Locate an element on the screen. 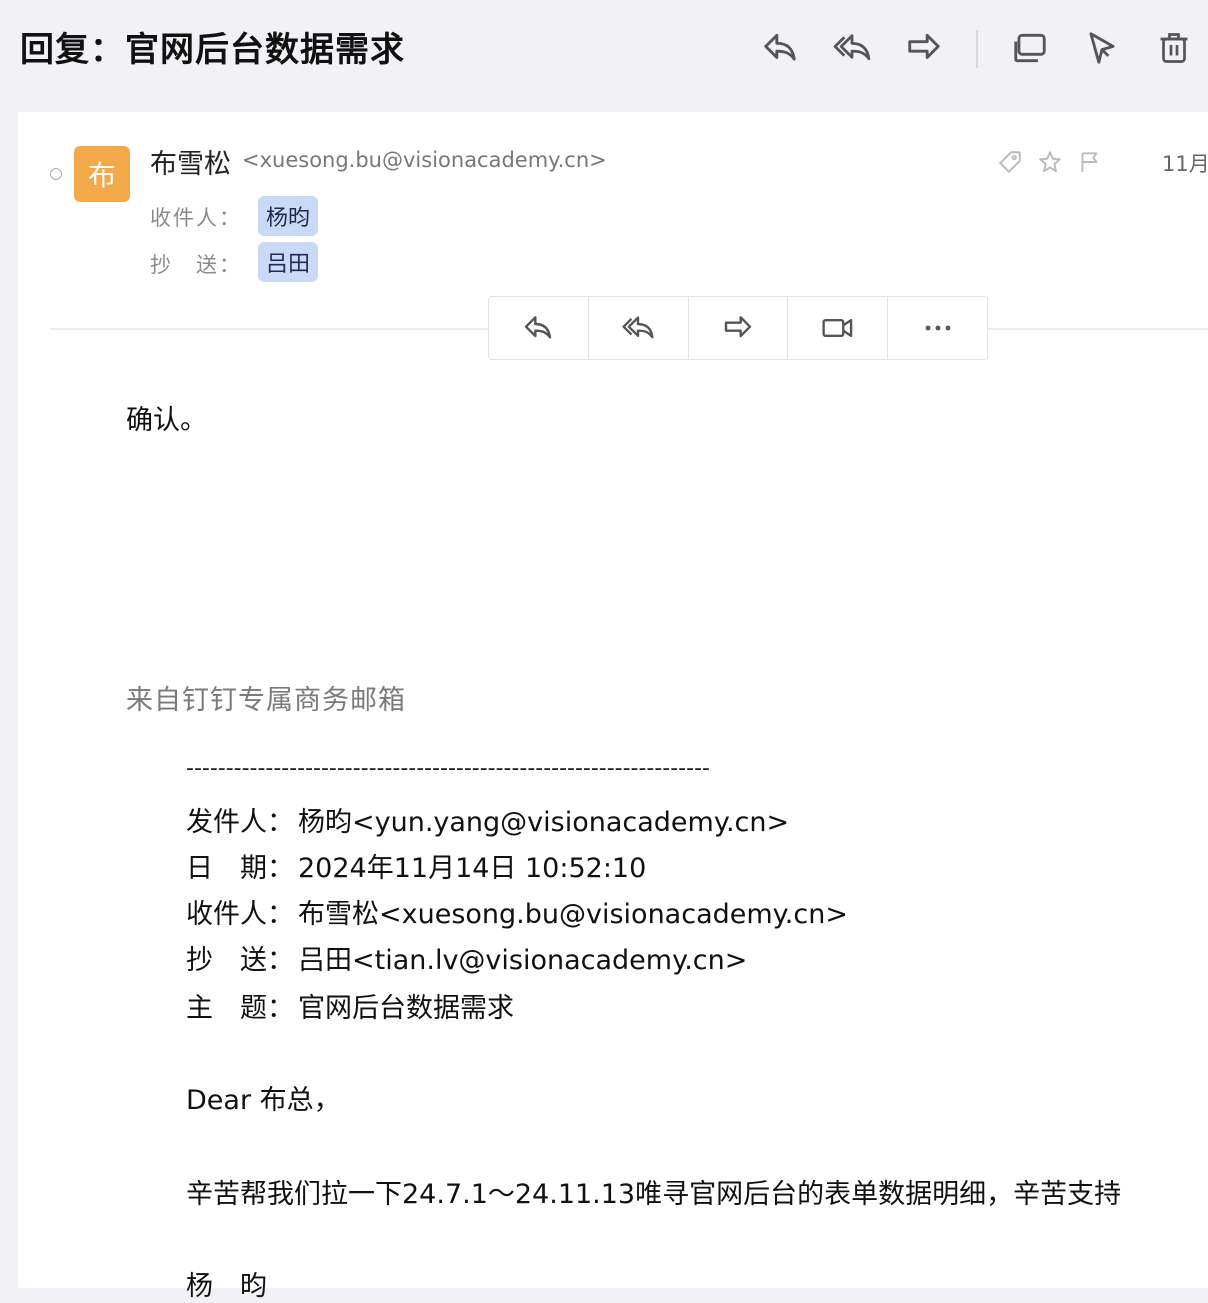 This screenshot has height=1303, width=1208. quote-date-label: 日 期： is located at coordinates (240, 868).